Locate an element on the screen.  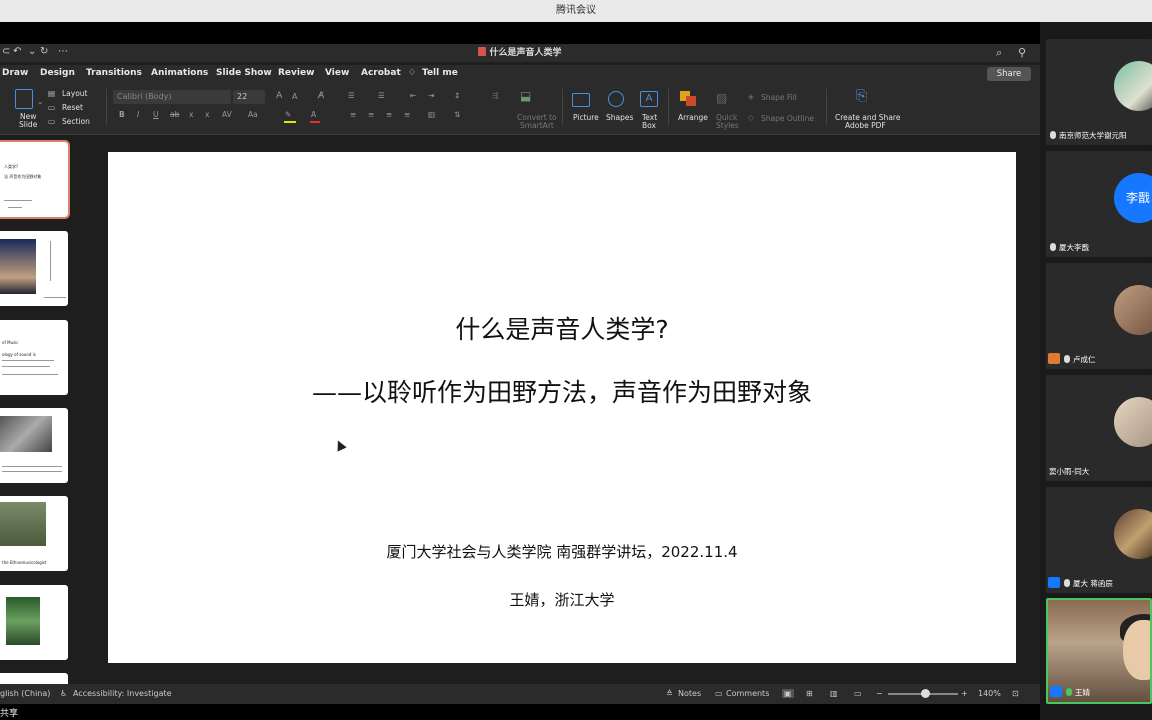
picture-button: Picture is located at coordinates (586, 117).